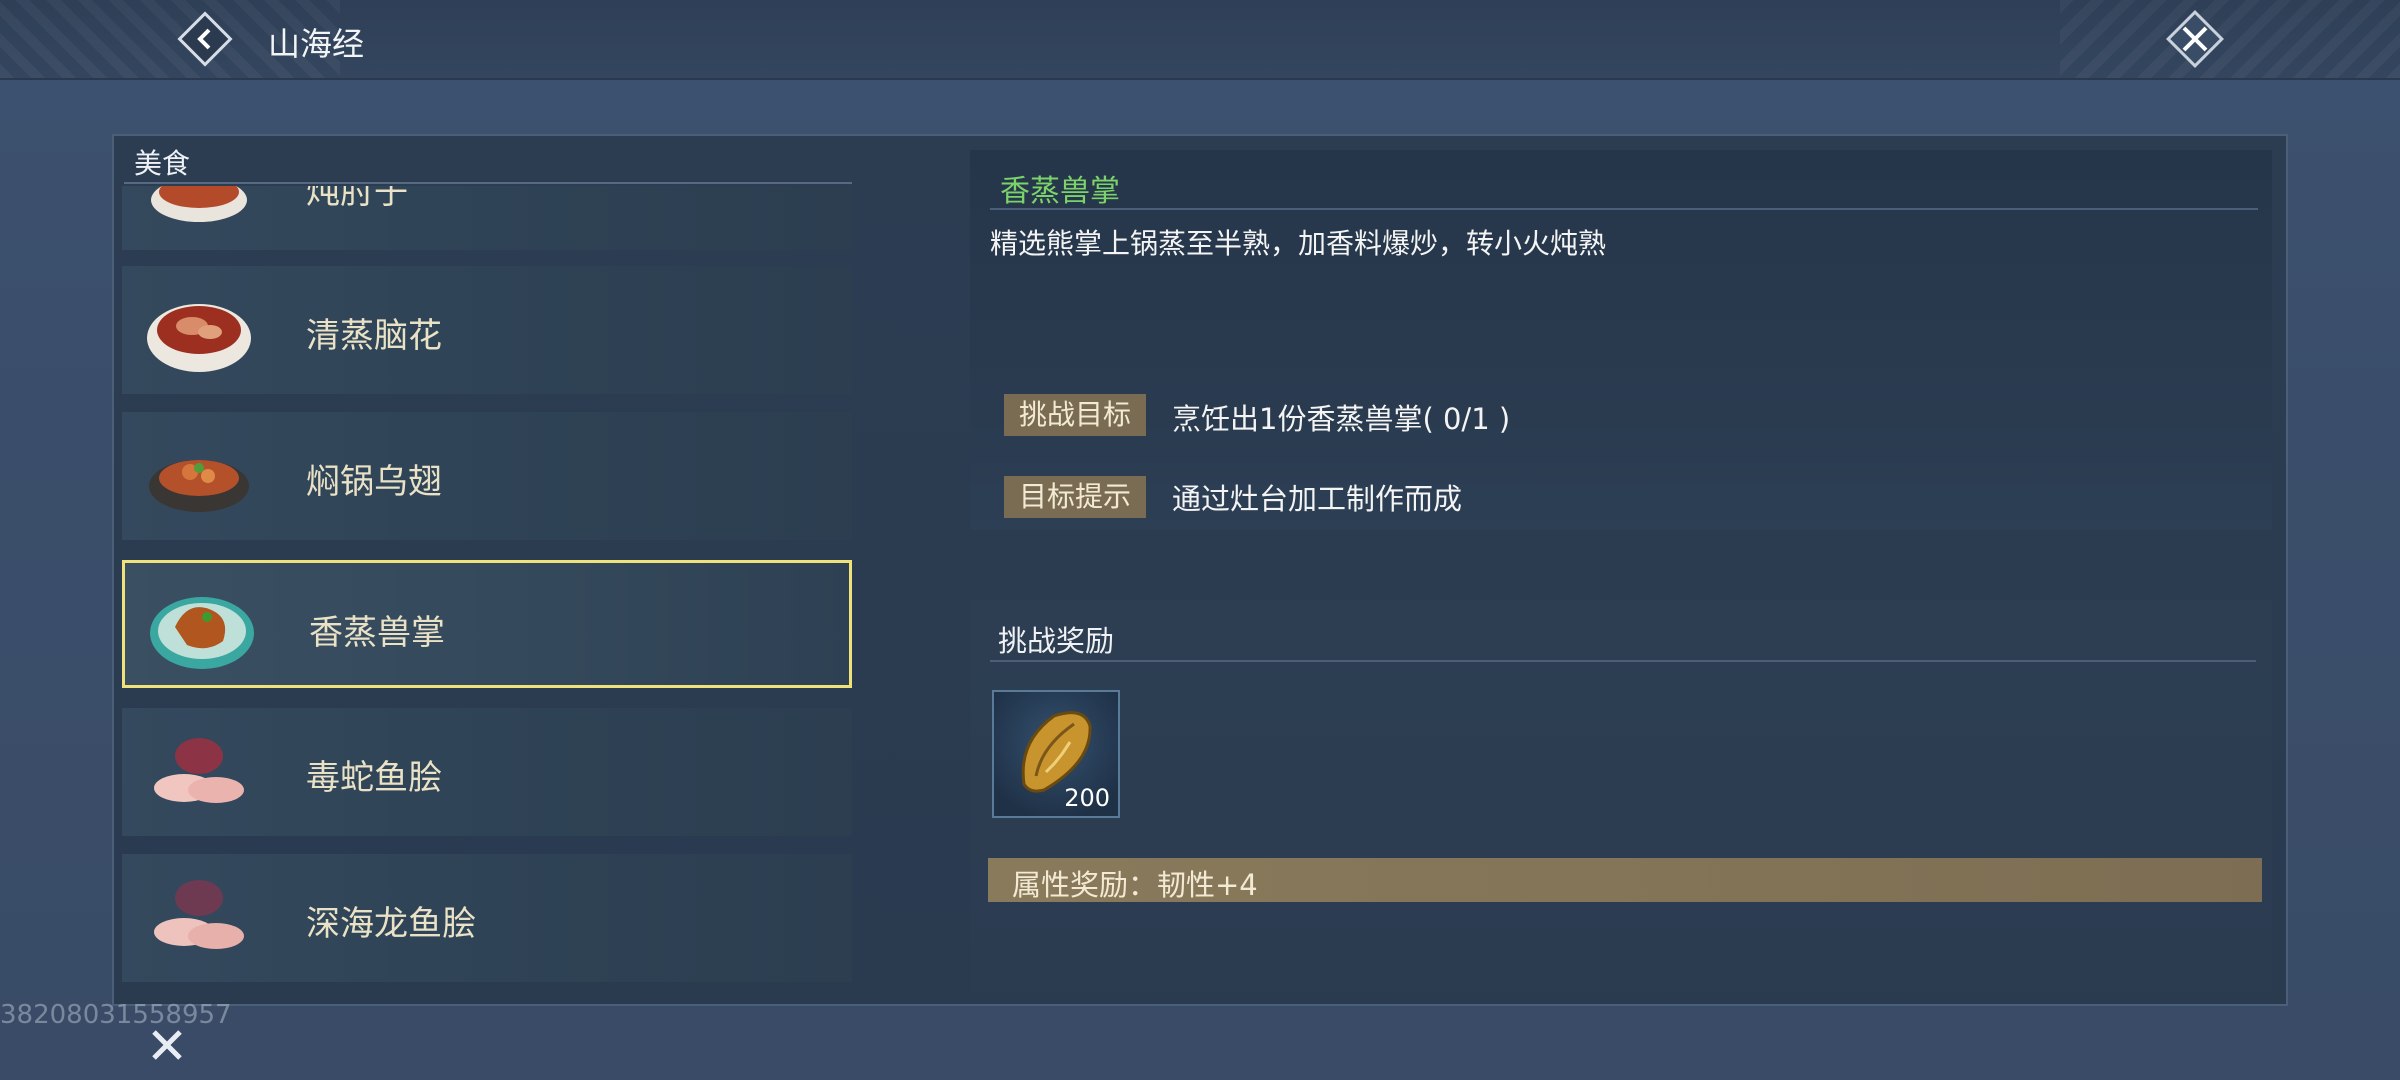  Describe the element at coordinates (1087, 798) in the screenshot. I see `reward-count: 200` at that location.